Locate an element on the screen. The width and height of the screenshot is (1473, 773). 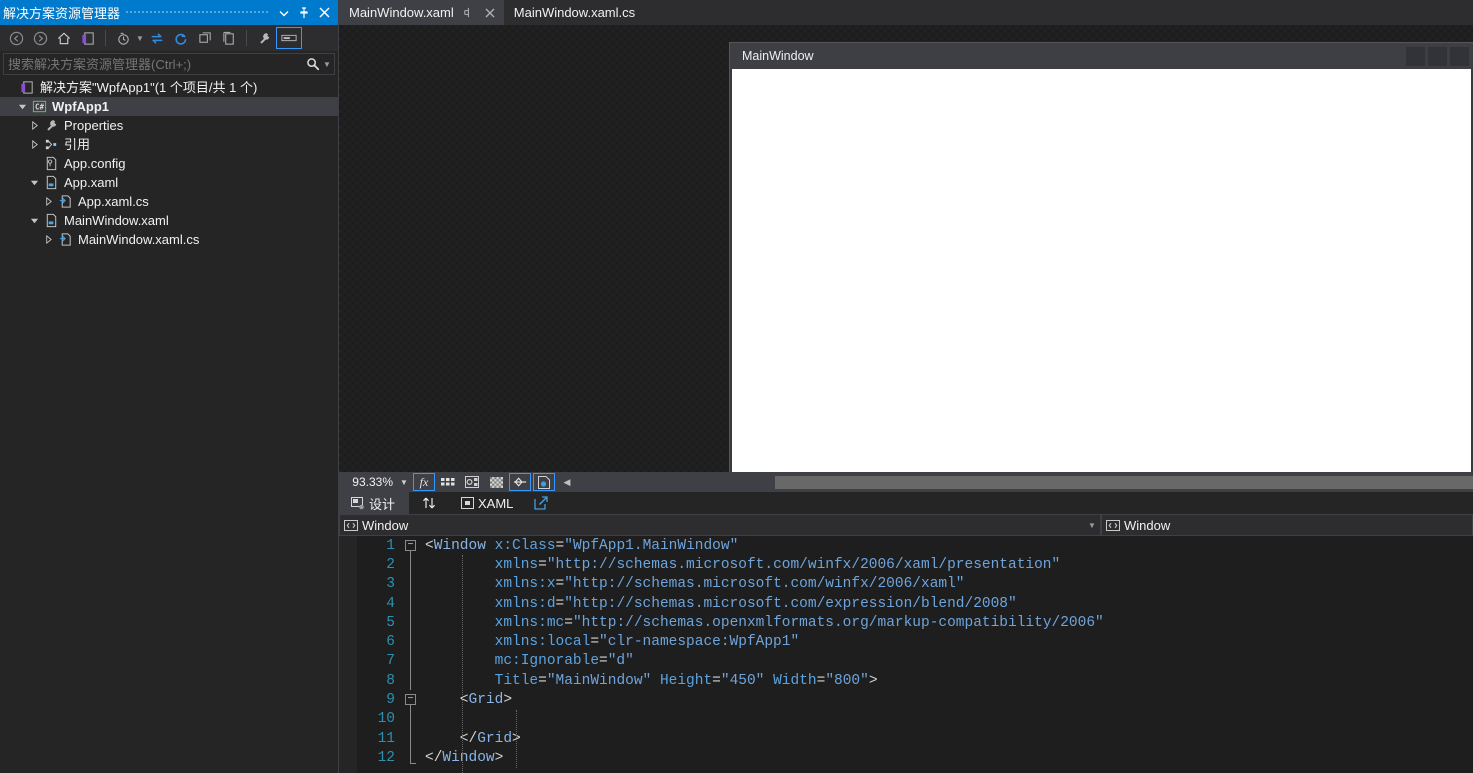
fold-guide-line is located at coordinates (410, 719).